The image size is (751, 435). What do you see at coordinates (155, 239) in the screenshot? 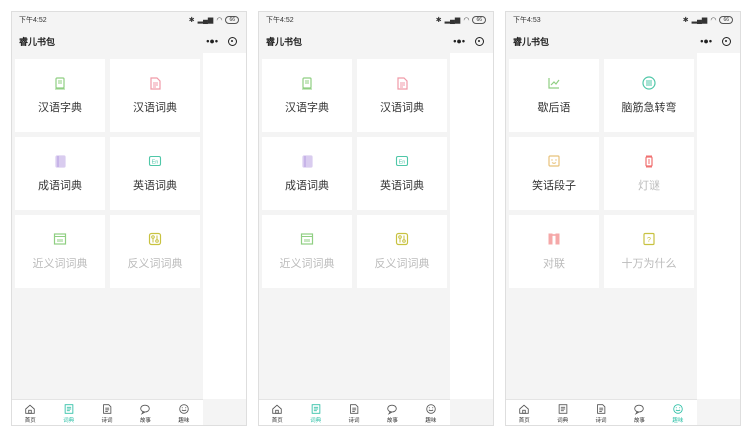
I see `antonym-icon` at bounding box center [155, 239].